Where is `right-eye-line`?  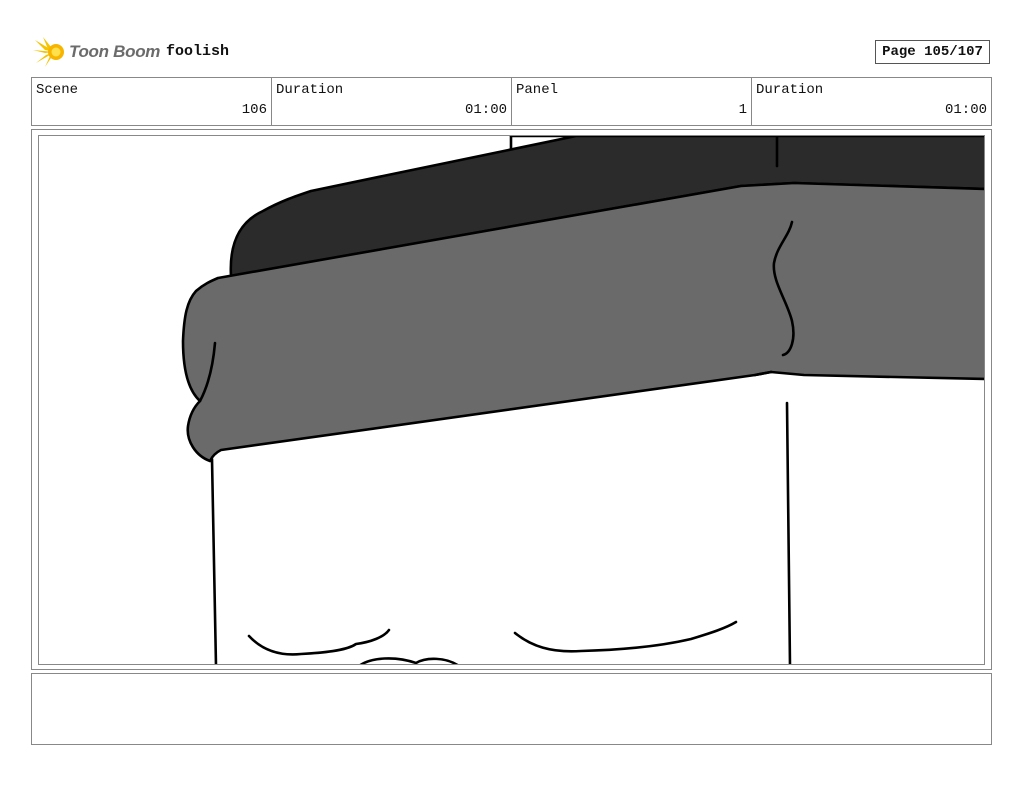 right-eye-line is located at coordinates (625, 636).